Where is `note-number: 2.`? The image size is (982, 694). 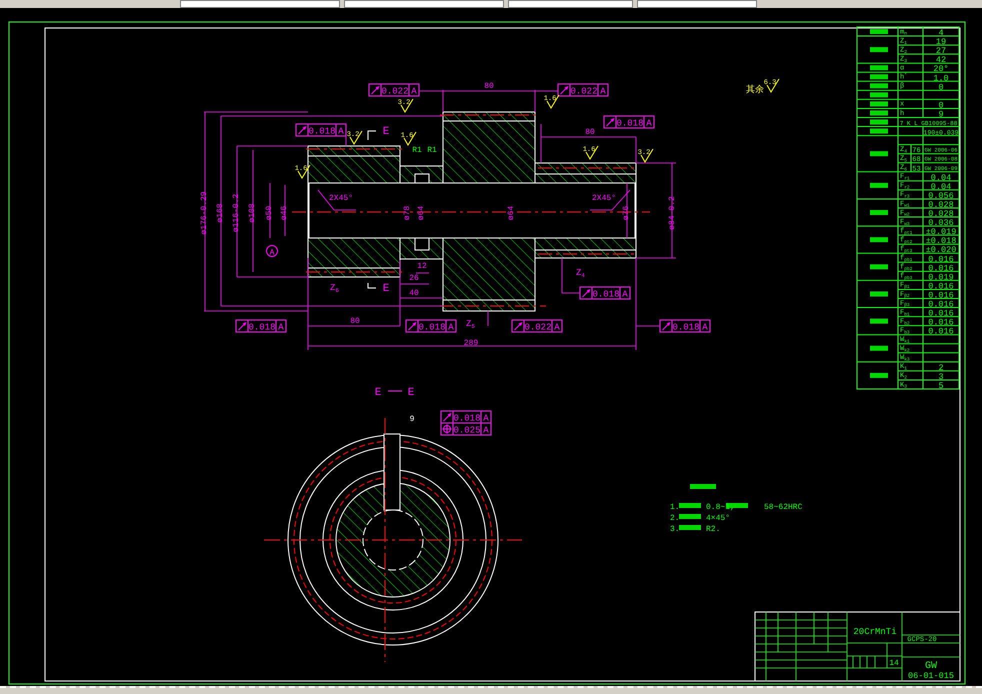 note-number: 2. is located at coordinates (675, 518).